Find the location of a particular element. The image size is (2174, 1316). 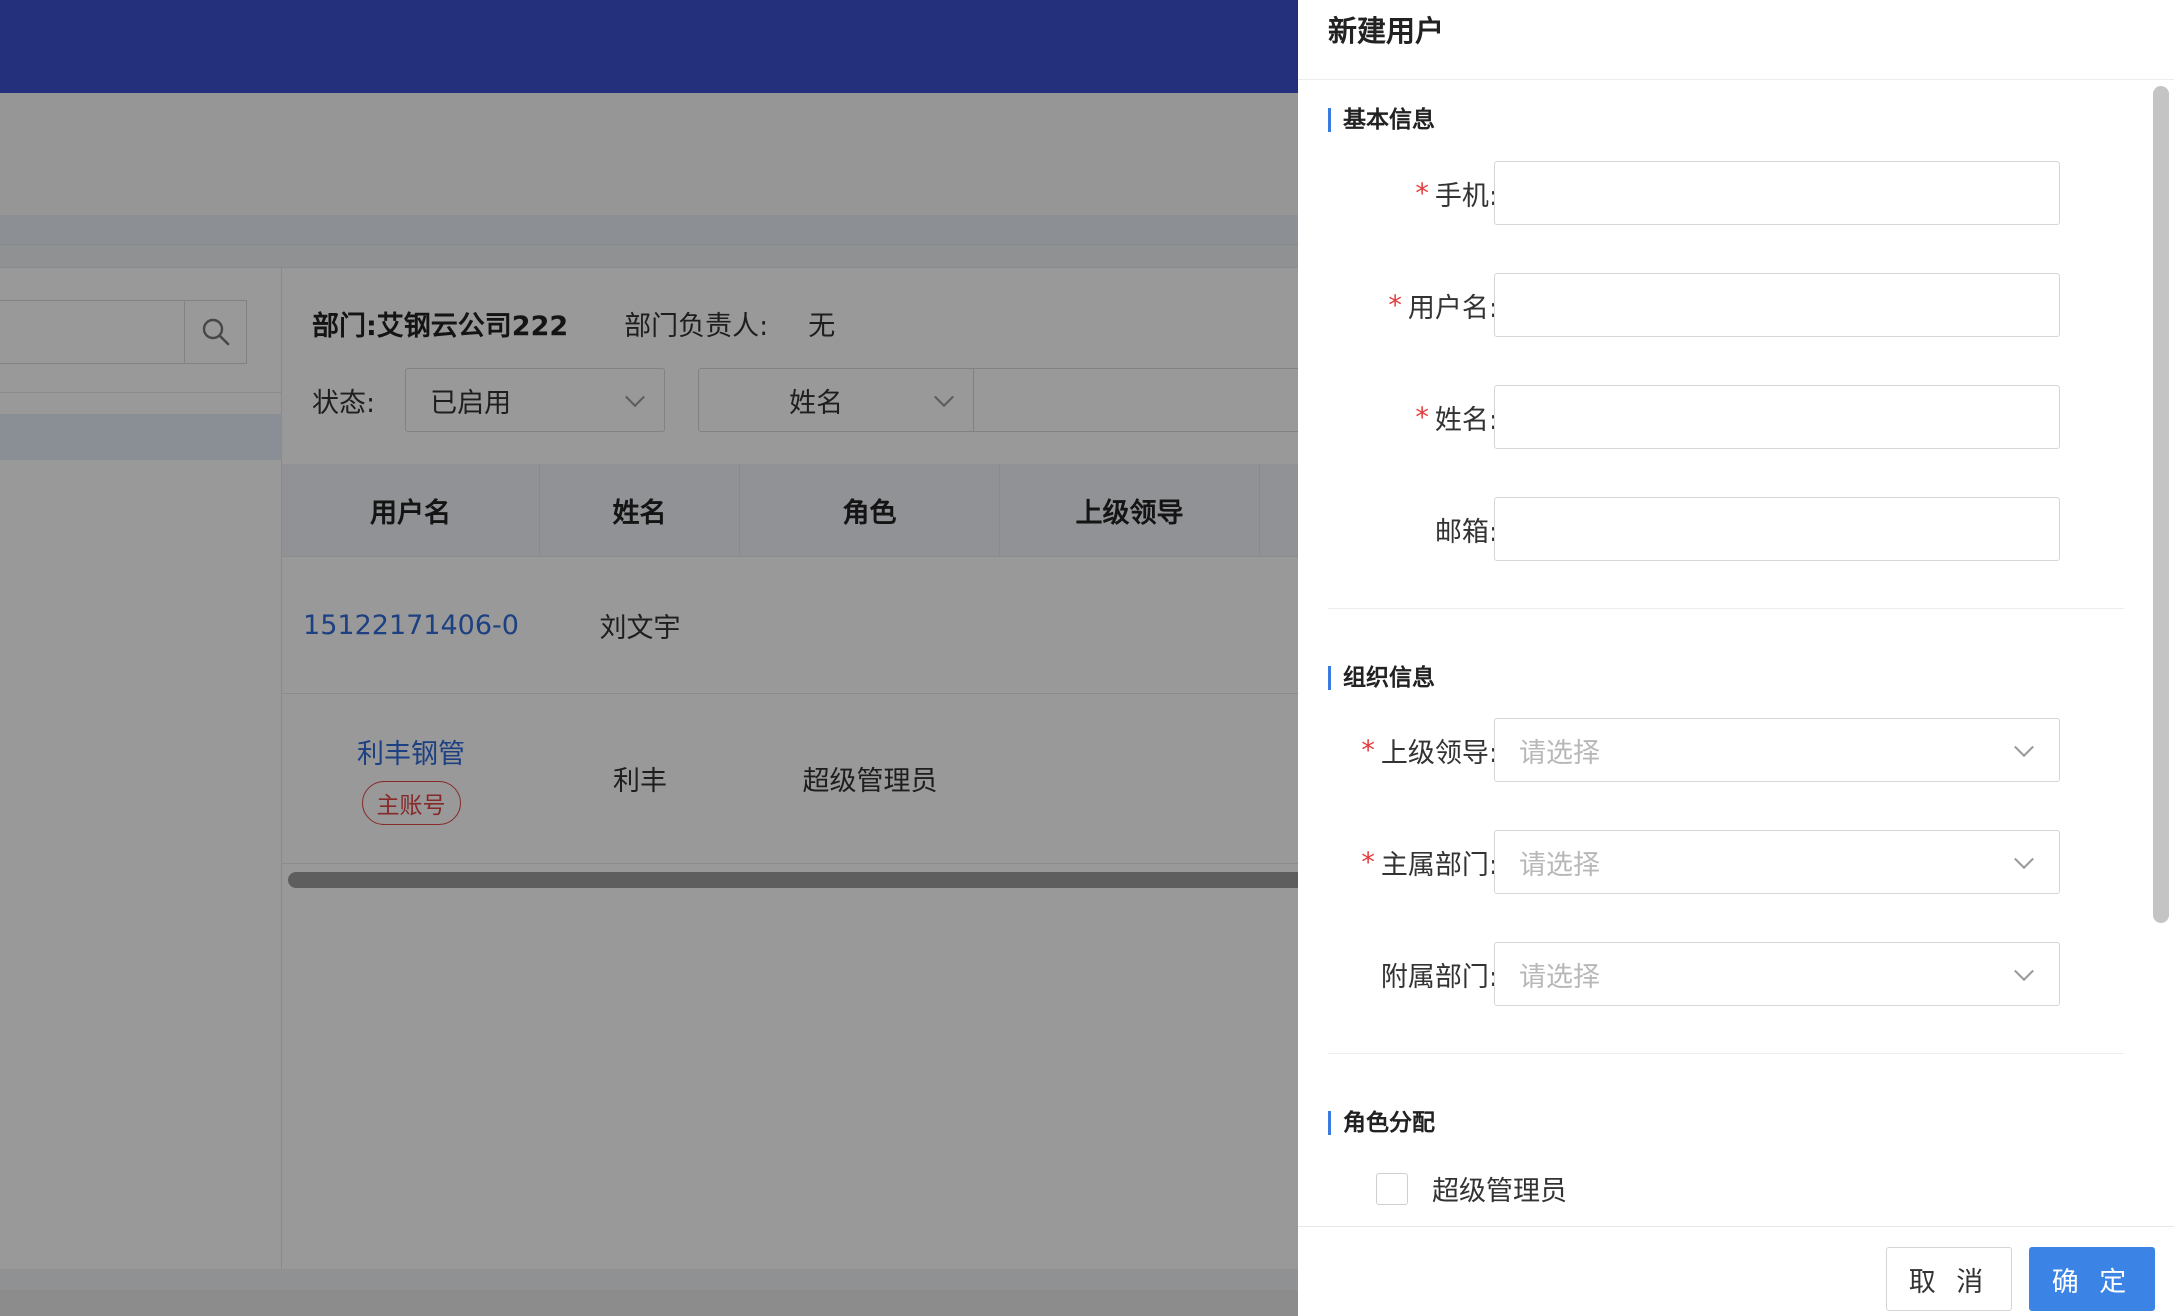

form-row-fullname: * 姓名: is located at coordinates (1736, 417).